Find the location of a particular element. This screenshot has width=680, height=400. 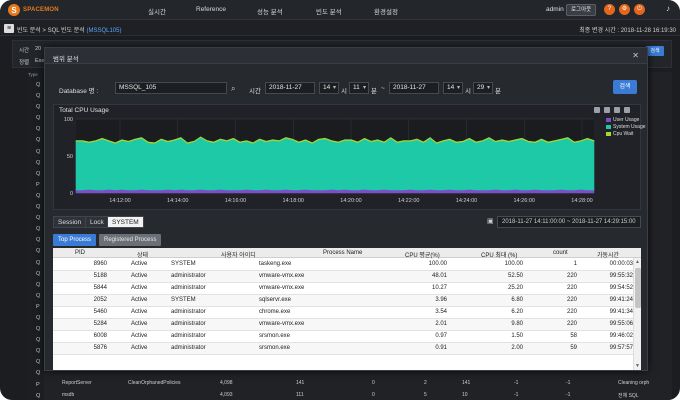

bg-cell: Cleaning orph is located at coordinates (634, 383).